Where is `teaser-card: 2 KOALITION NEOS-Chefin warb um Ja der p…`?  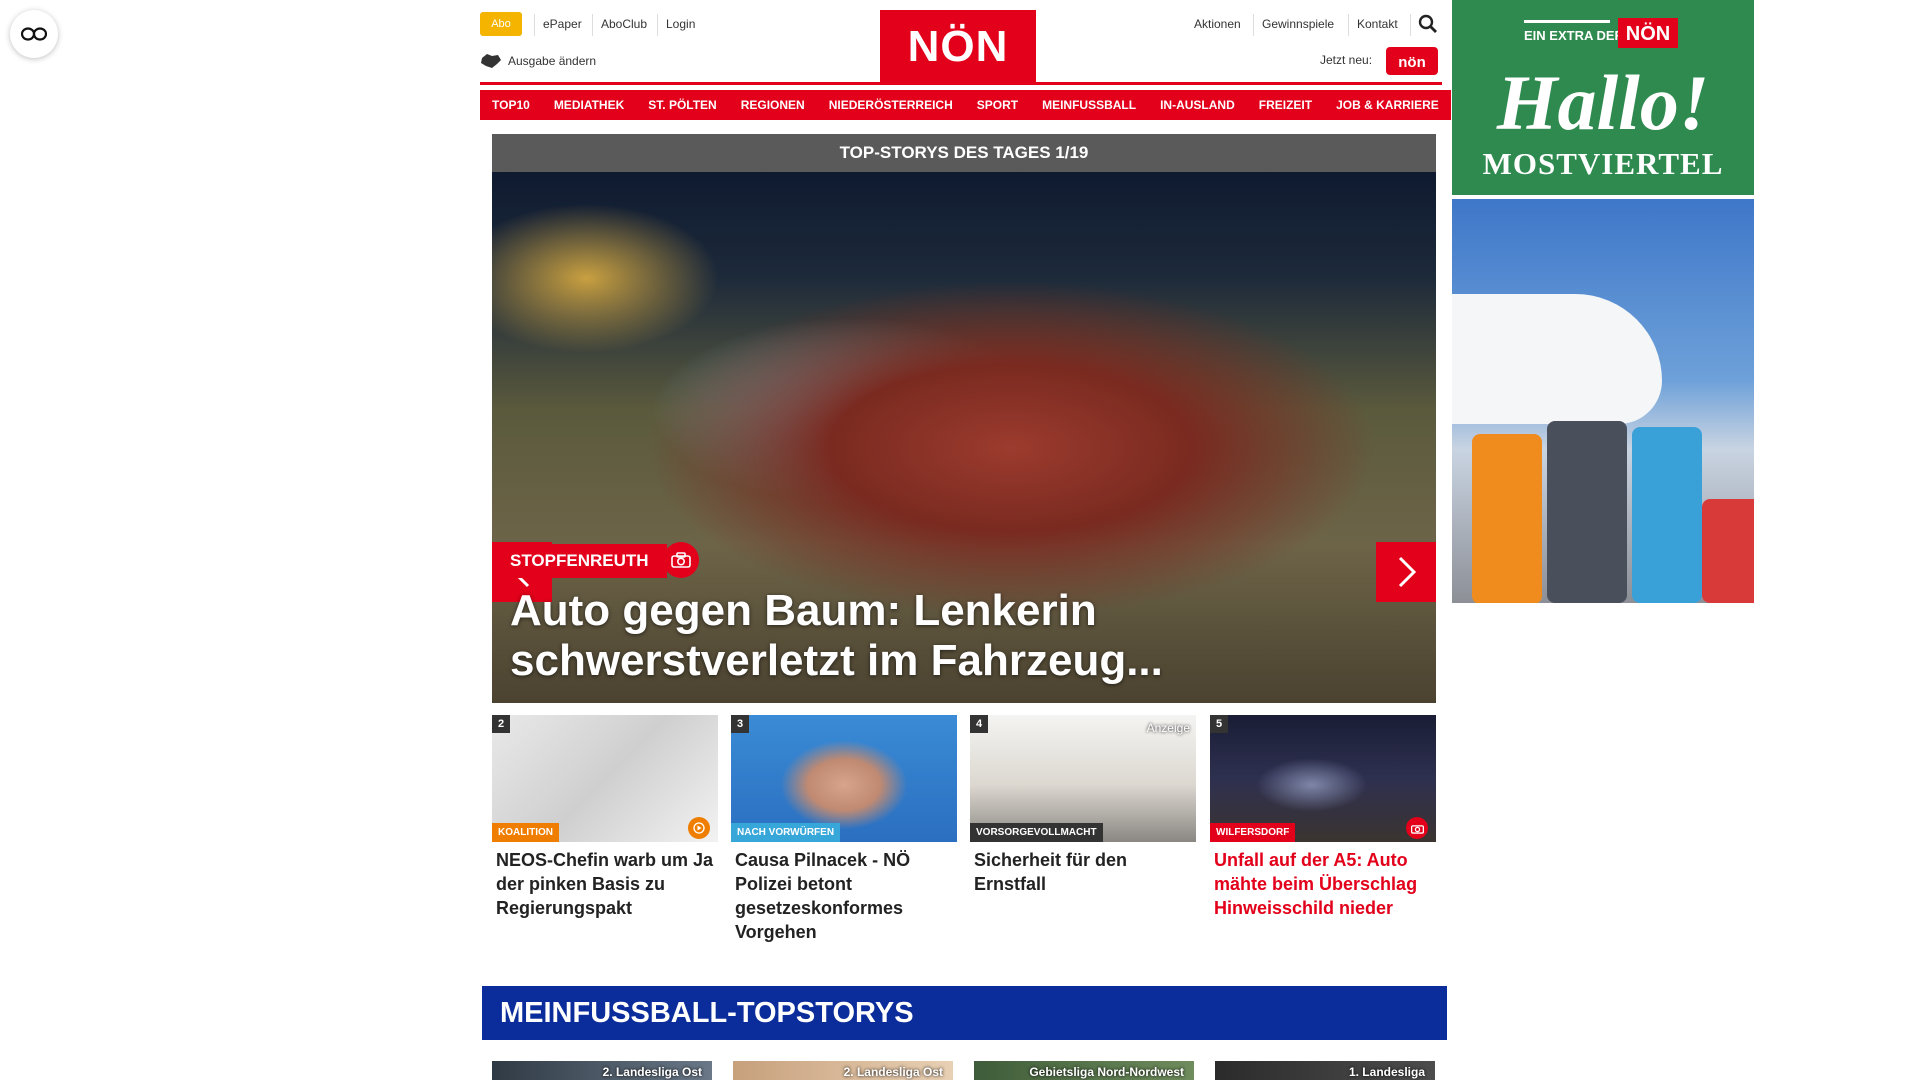 teaser-card: 2 KOALITION NEOS-Chefin warb um Ja der p… is located at coordinates (605, 817).